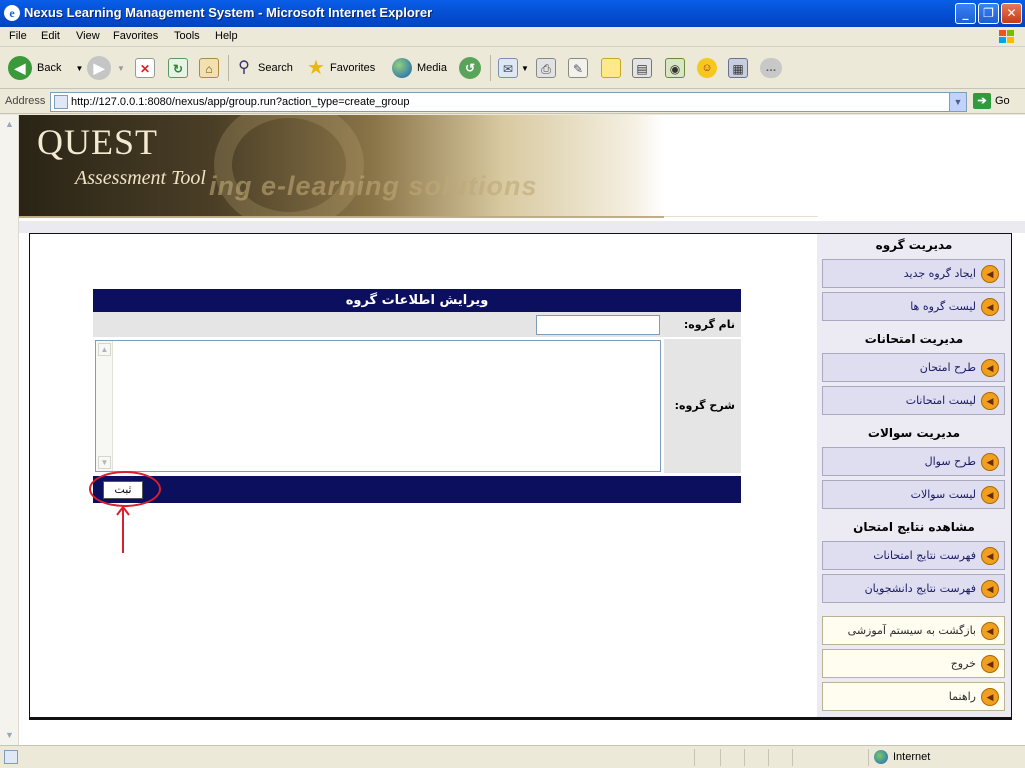  What do you see at coordinates (578, 68) in the screenshot?
I see `edit-button: ✎` at bounding box center [578, 68].